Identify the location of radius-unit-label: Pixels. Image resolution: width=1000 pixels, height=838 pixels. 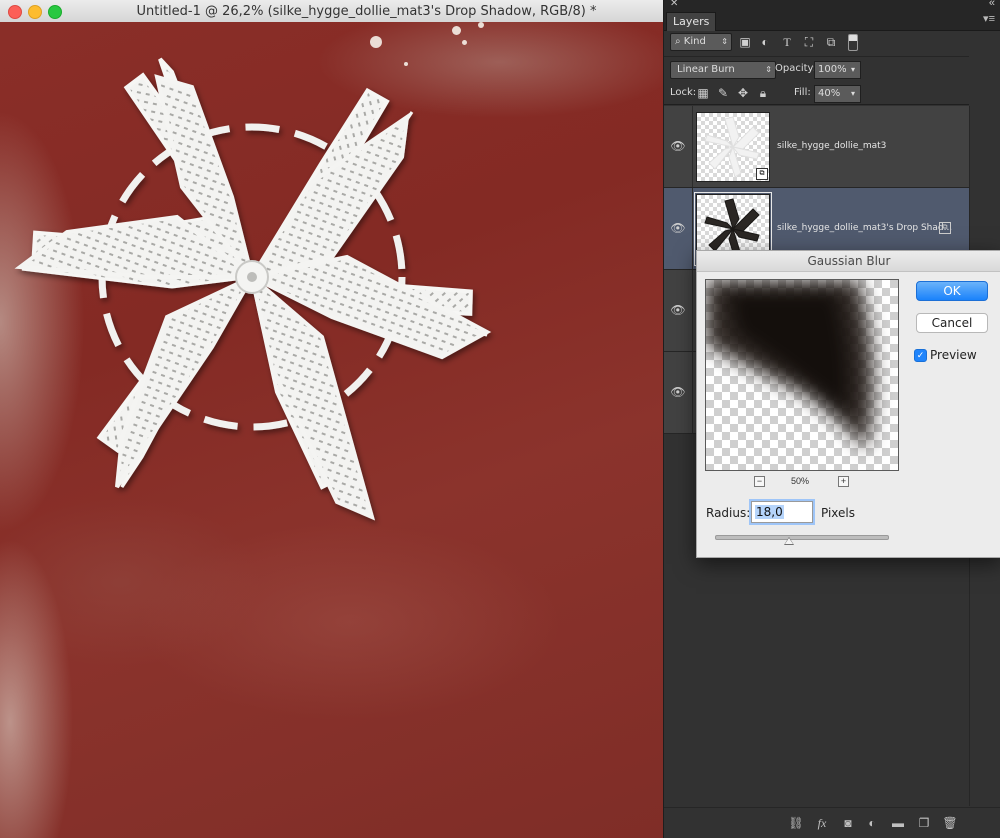
(838, 513).